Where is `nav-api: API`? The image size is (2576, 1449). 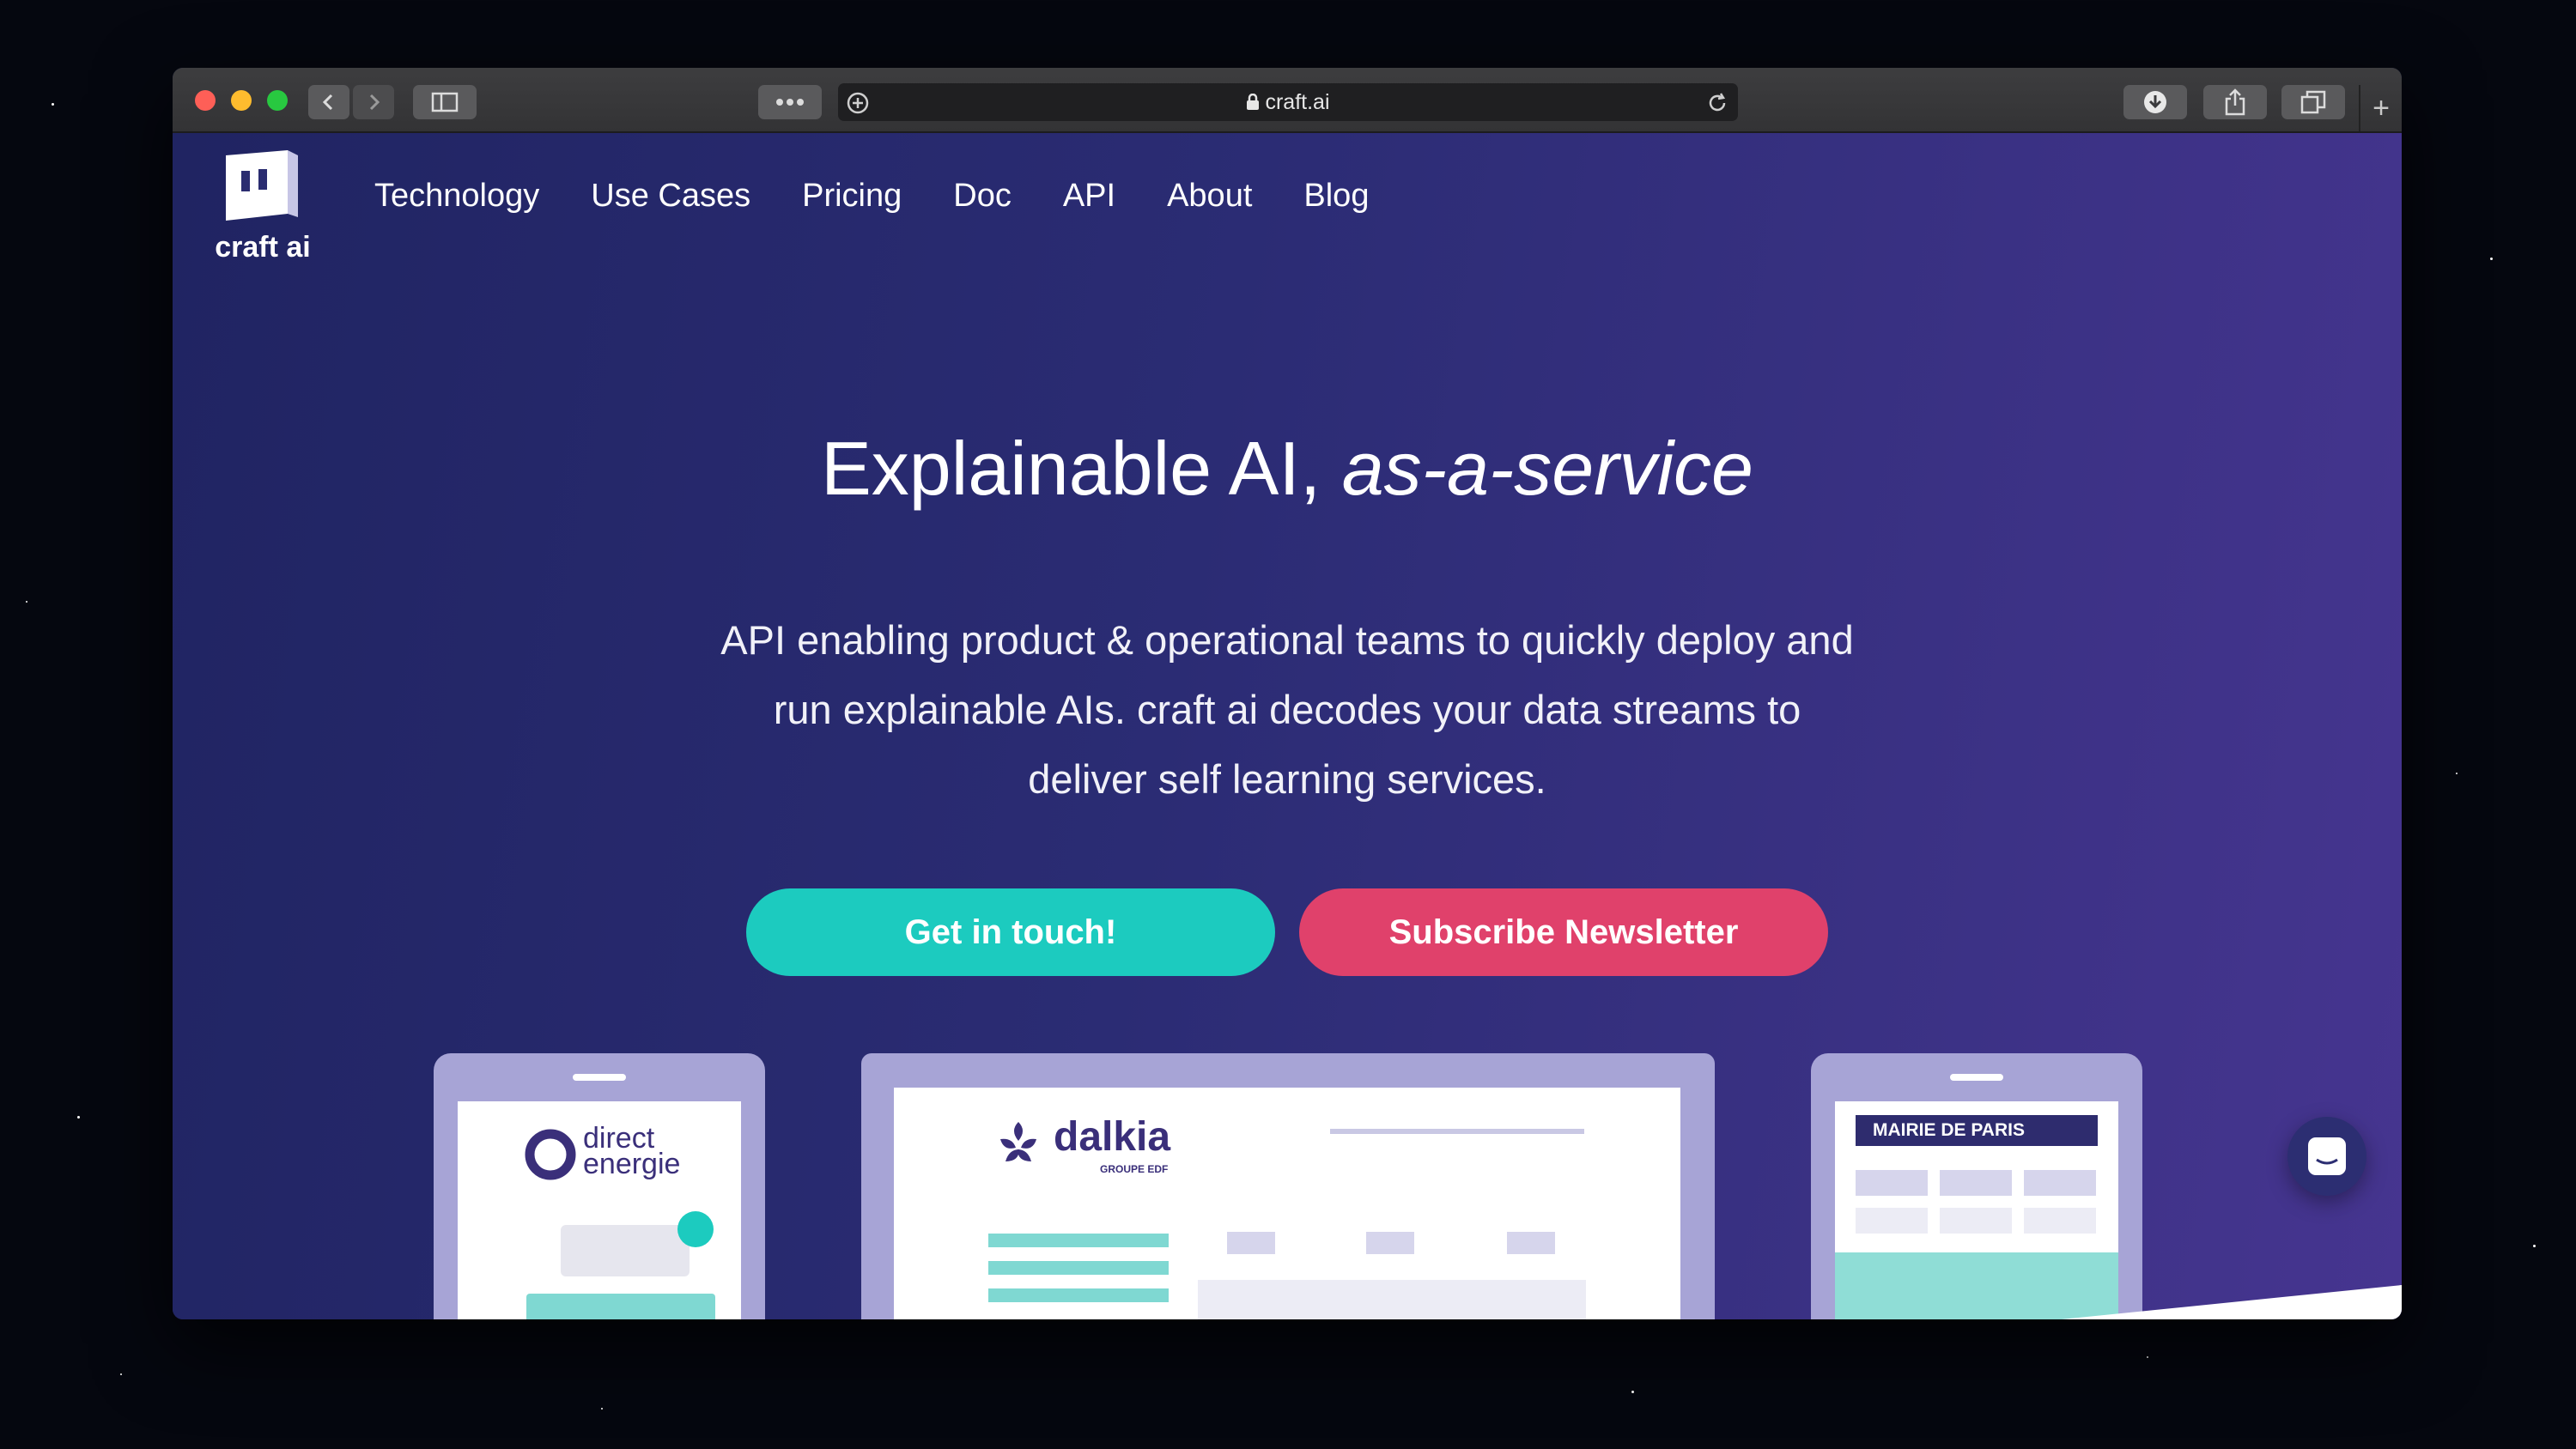 nav-api: API is located at coordinates (1089, 196).